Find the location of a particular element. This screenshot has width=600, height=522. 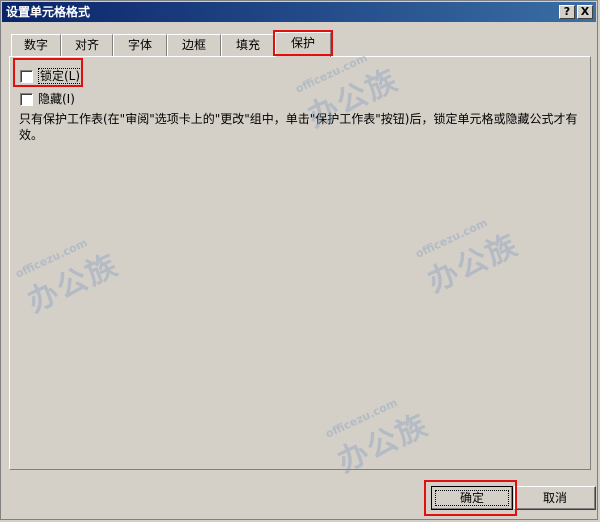

tab-fill: 填充 is located at coordinates (248, 45).